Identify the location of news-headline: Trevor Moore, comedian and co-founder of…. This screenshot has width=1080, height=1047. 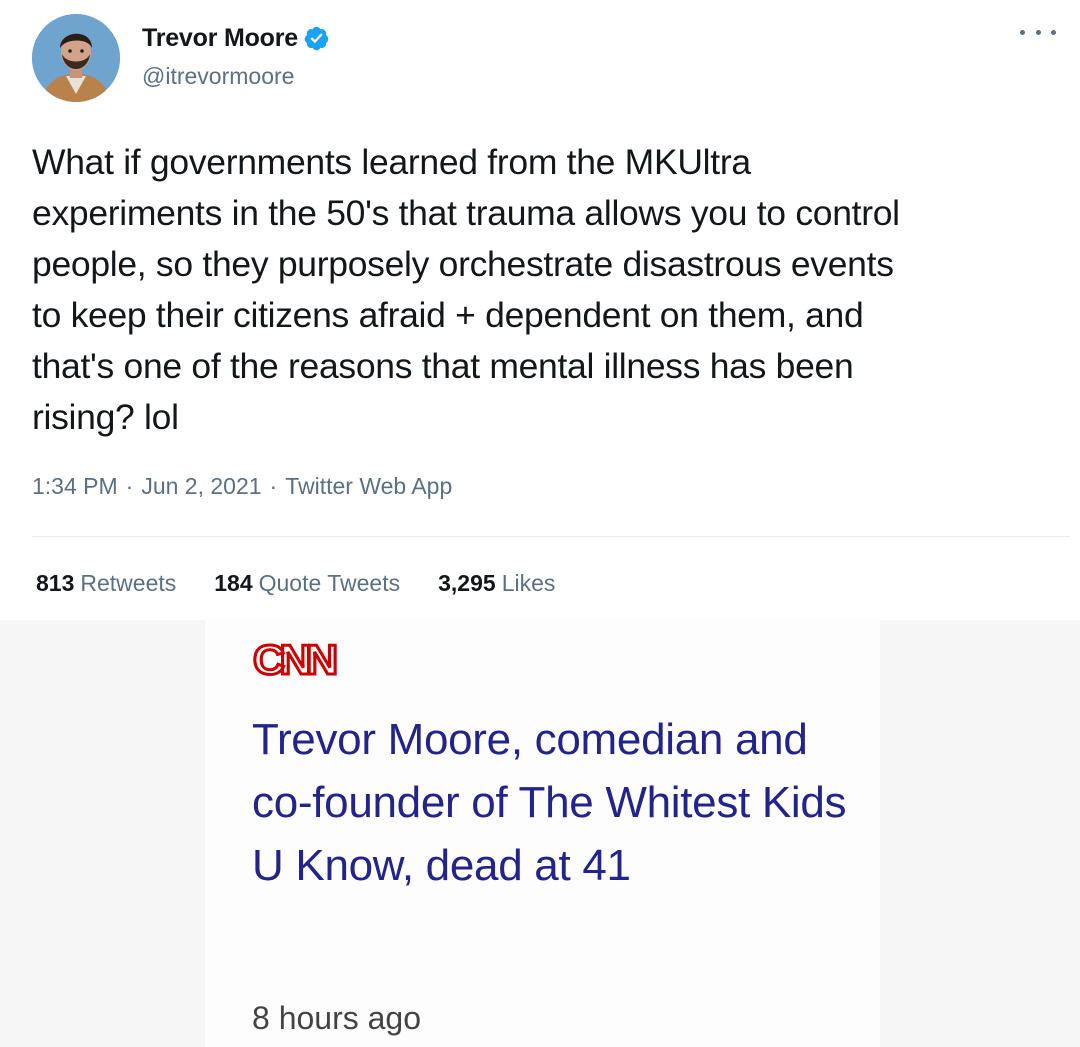
(552, 802).